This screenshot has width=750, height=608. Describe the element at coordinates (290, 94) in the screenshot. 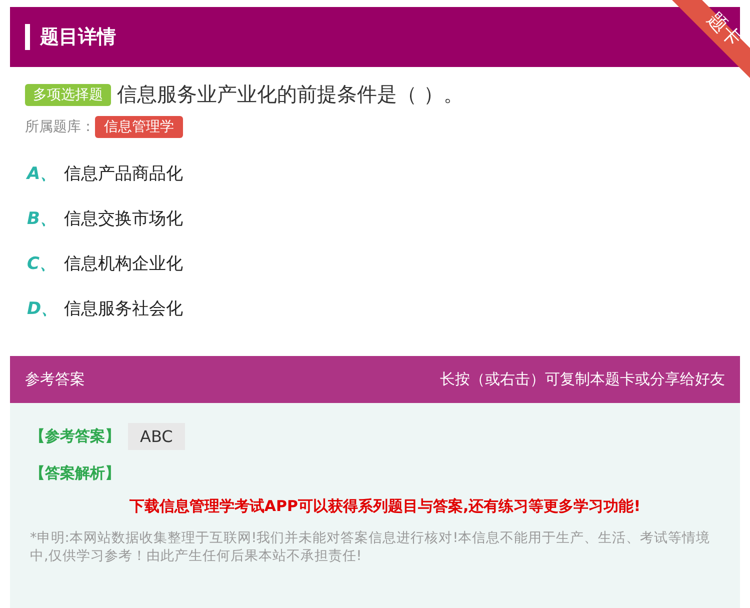

I see `question-text: 信息服务业产业化的前提条件是（ ）。` at that location.